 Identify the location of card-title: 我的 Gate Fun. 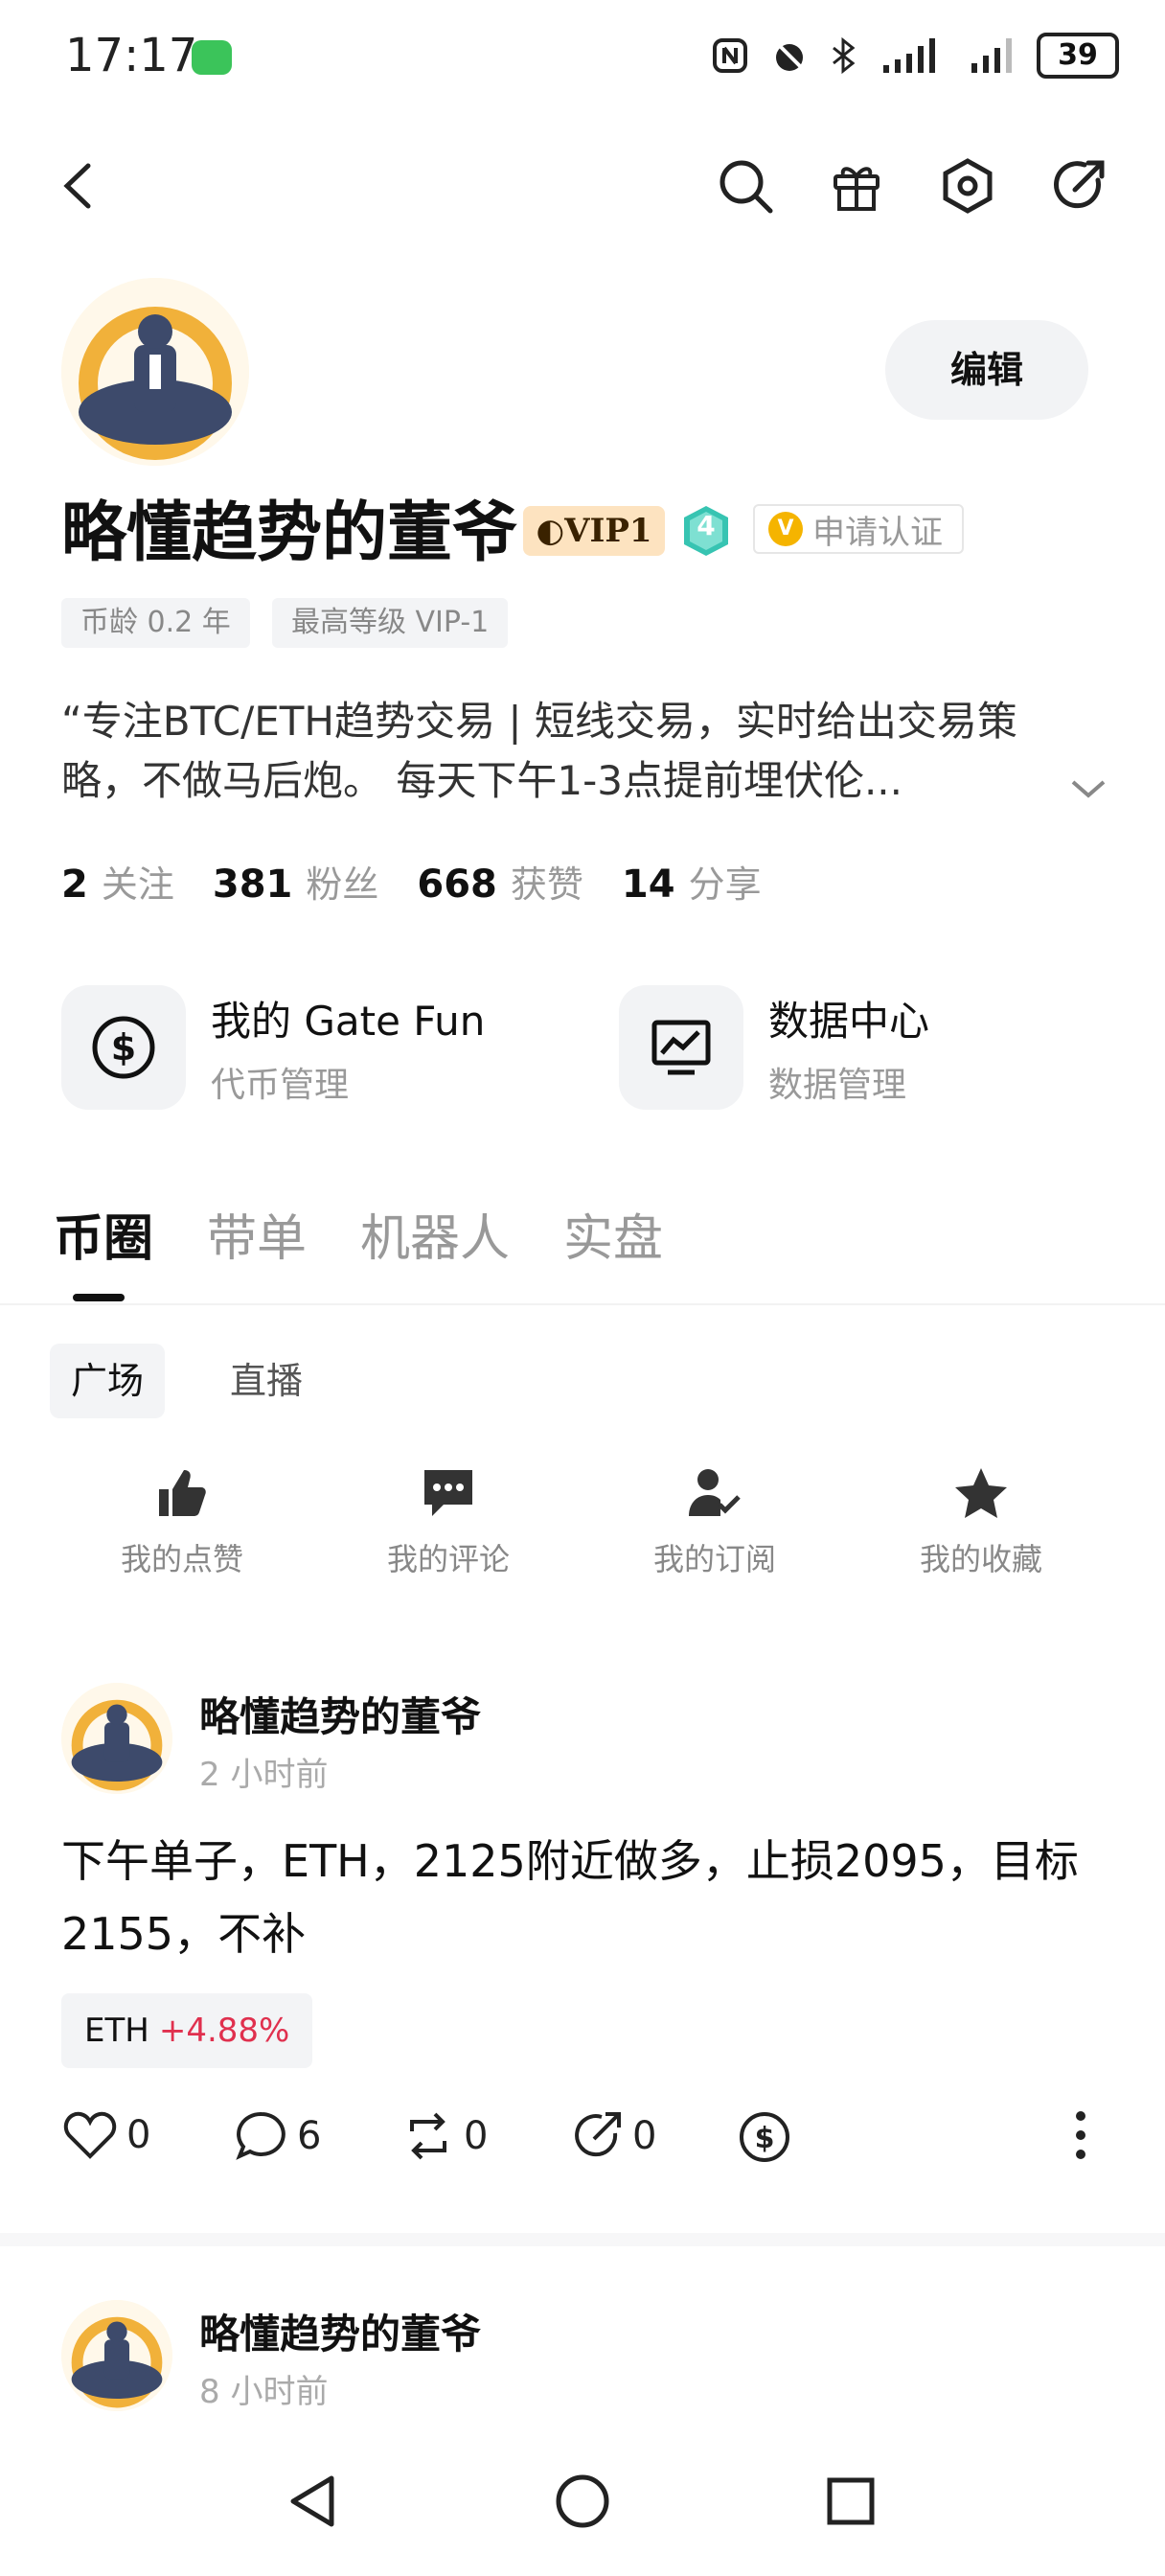
(348, 1021).